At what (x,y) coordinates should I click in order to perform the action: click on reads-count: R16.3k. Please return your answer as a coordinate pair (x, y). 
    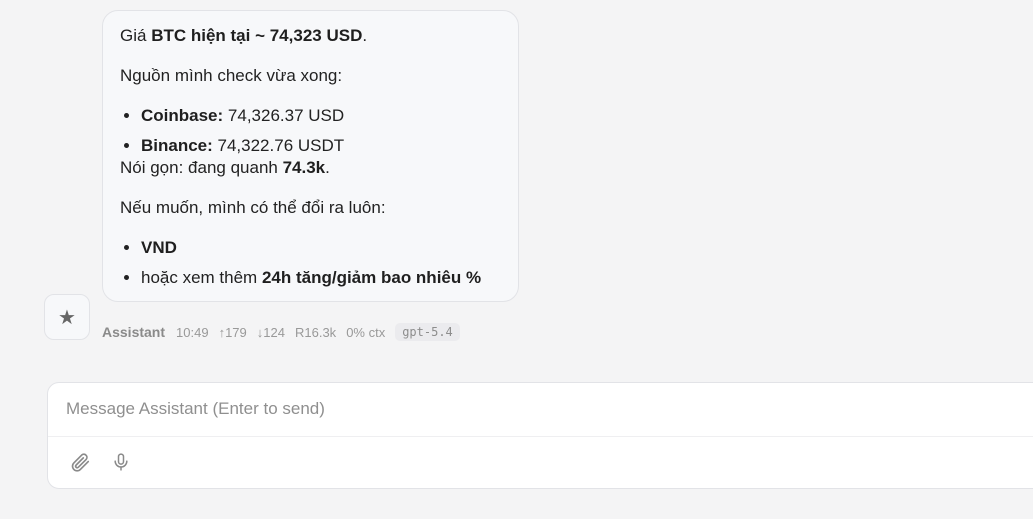
    Looking at the image, I should click on (315, 332).